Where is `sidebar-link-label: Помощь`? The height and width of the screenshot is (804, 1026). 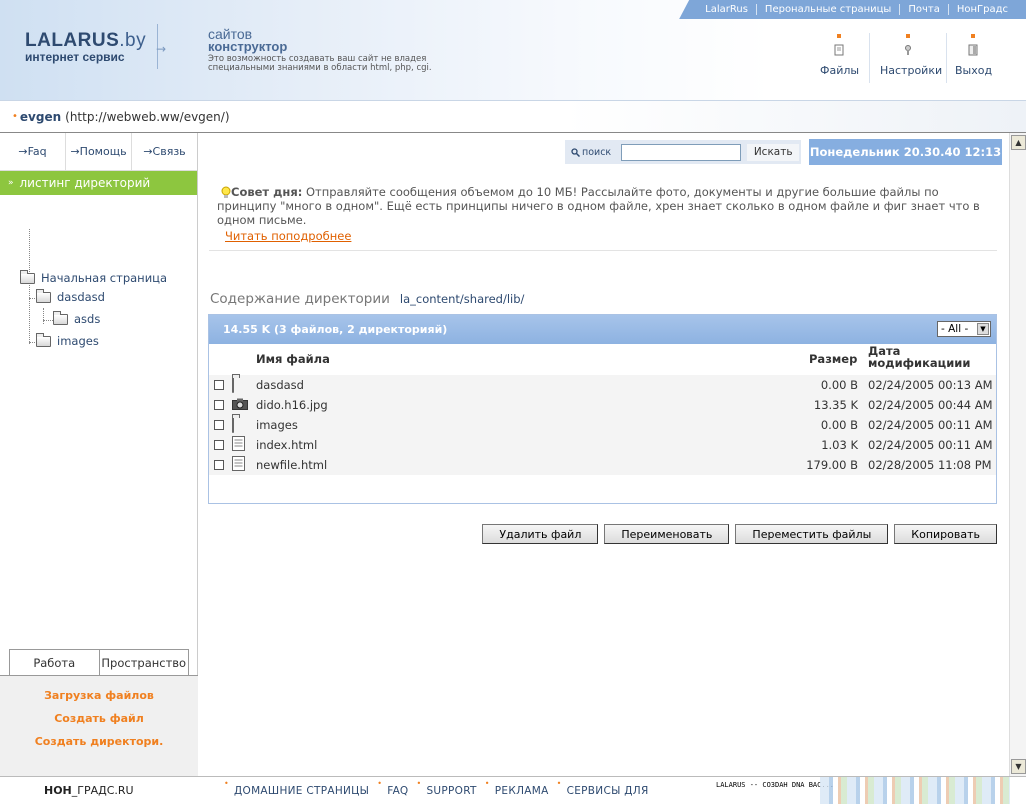 sidebar-link-label: Помощь is located at coordinates (103, 151).